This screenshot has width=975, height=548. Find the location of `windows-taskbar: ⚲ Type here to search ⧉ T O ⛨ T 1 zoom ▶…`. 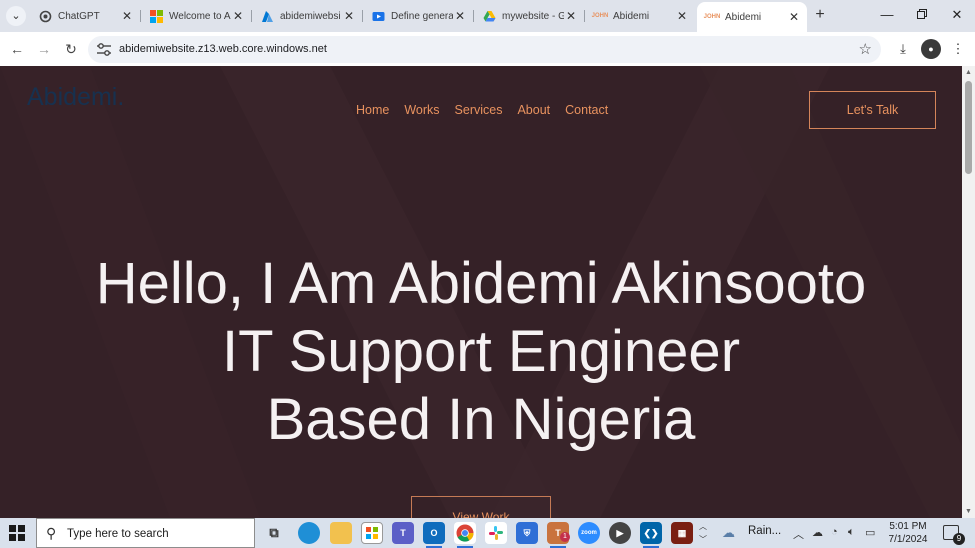

windows-taskbar: ⚲ Type here to search ⧉ T O ⛨ T 1 zoom ▶… is located at coordinates (487, 533).